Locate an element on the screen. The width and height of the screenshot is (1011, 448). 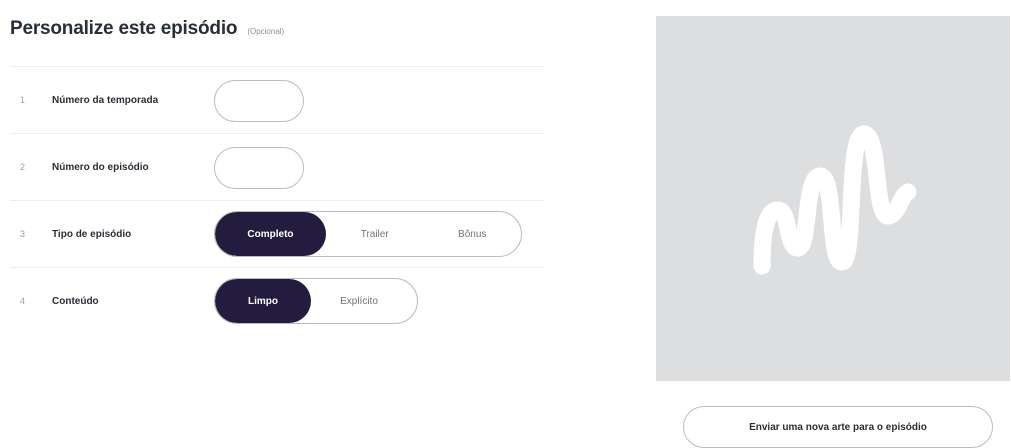
section-header: Personalize este episódio (Opcional) is located at coordinates (147, 29).